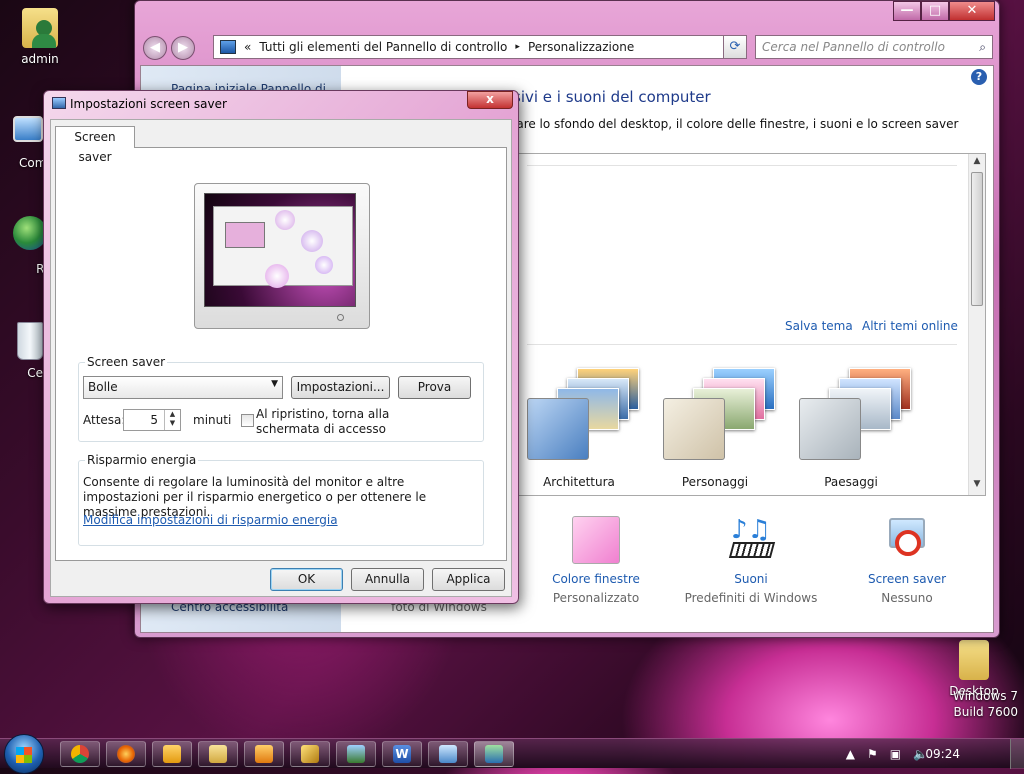  I want to click on watermark-line: Build 7600, so click(985, 712).